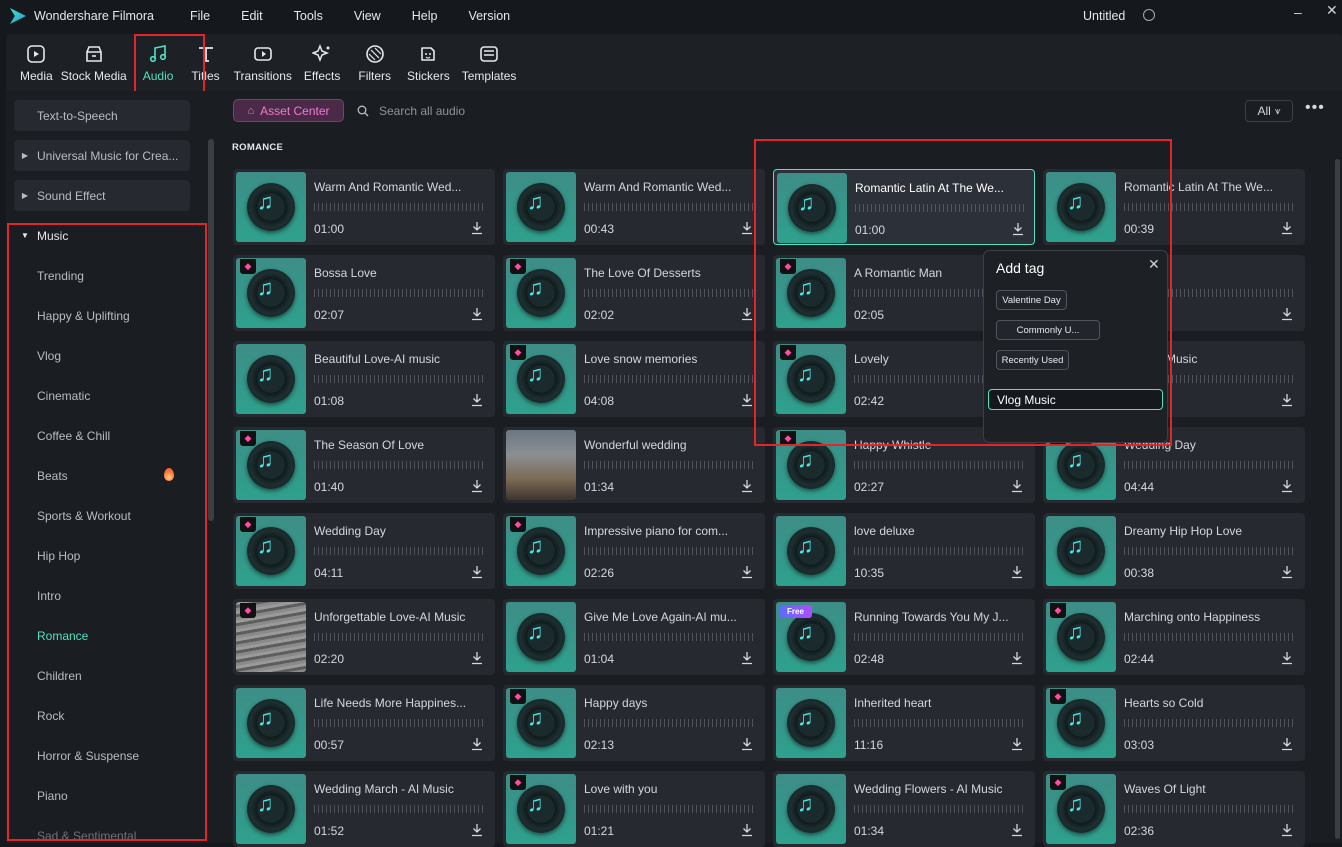  I want to click on audio-card: ◆ Unforgettable Love-AI Music 02:20, so click(364, 637).